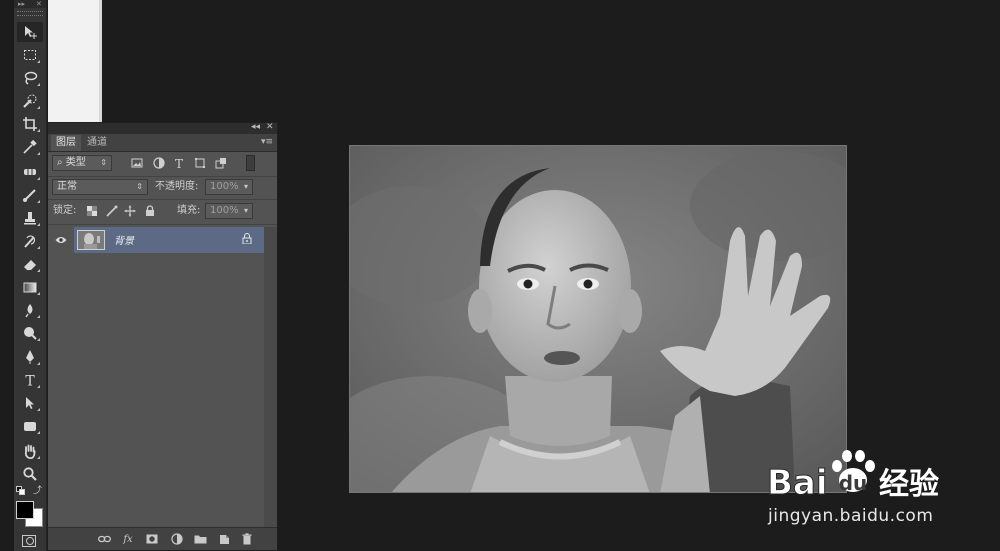 The image size is (1000, 551). What do you see at coordinates (162, 224) in the screenshot?
I see `divider` at bounding box center [162, 224].